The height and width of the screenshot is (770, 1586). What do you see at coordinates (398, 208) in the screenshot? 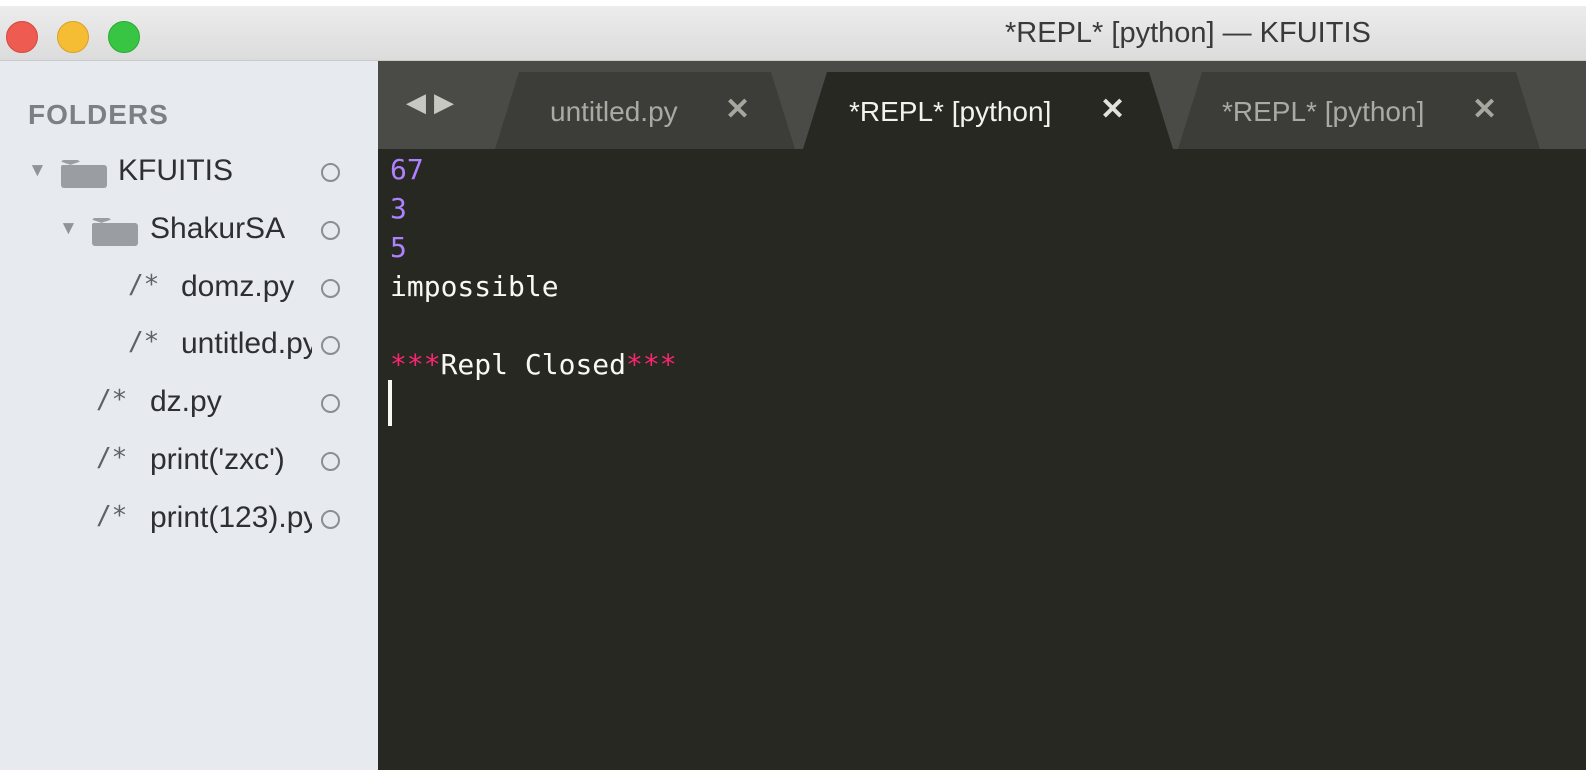
I see `output-line: 3` at bounding box center [398, 208].